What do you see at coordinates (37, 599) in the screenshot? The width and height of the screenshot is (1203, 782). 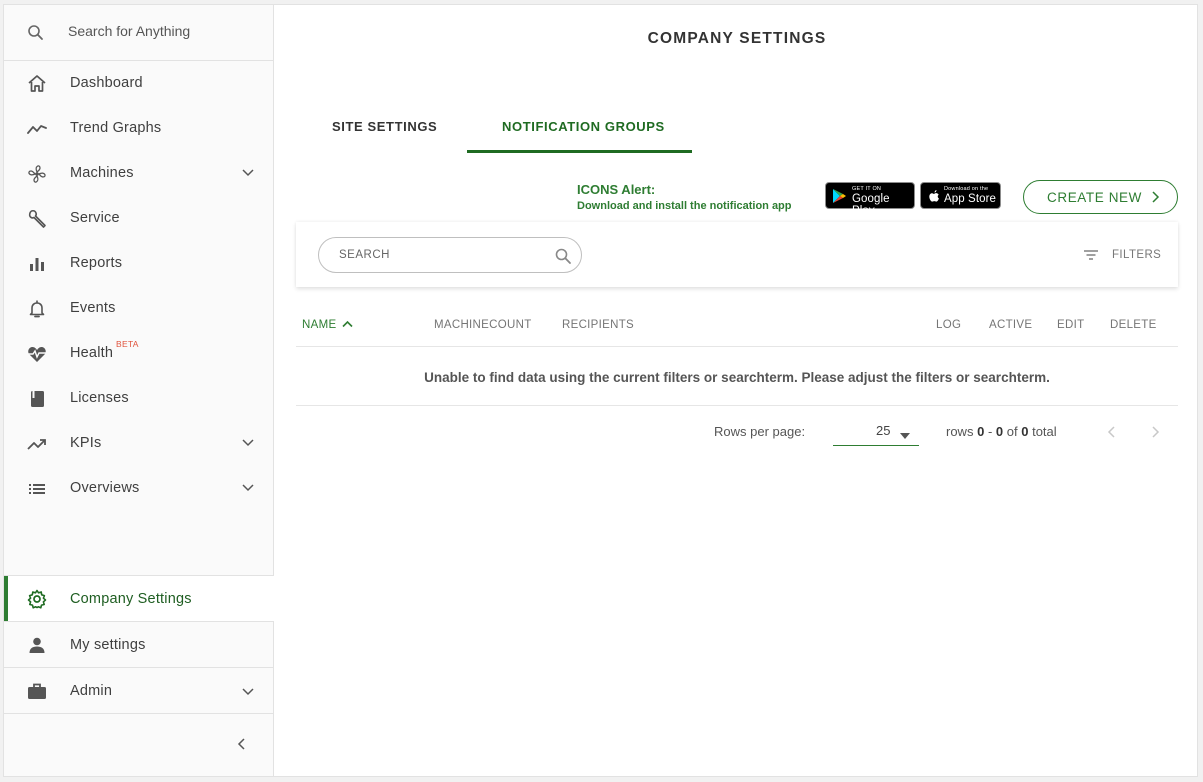 I see `gear-icon` at bounding box center [37, 599].